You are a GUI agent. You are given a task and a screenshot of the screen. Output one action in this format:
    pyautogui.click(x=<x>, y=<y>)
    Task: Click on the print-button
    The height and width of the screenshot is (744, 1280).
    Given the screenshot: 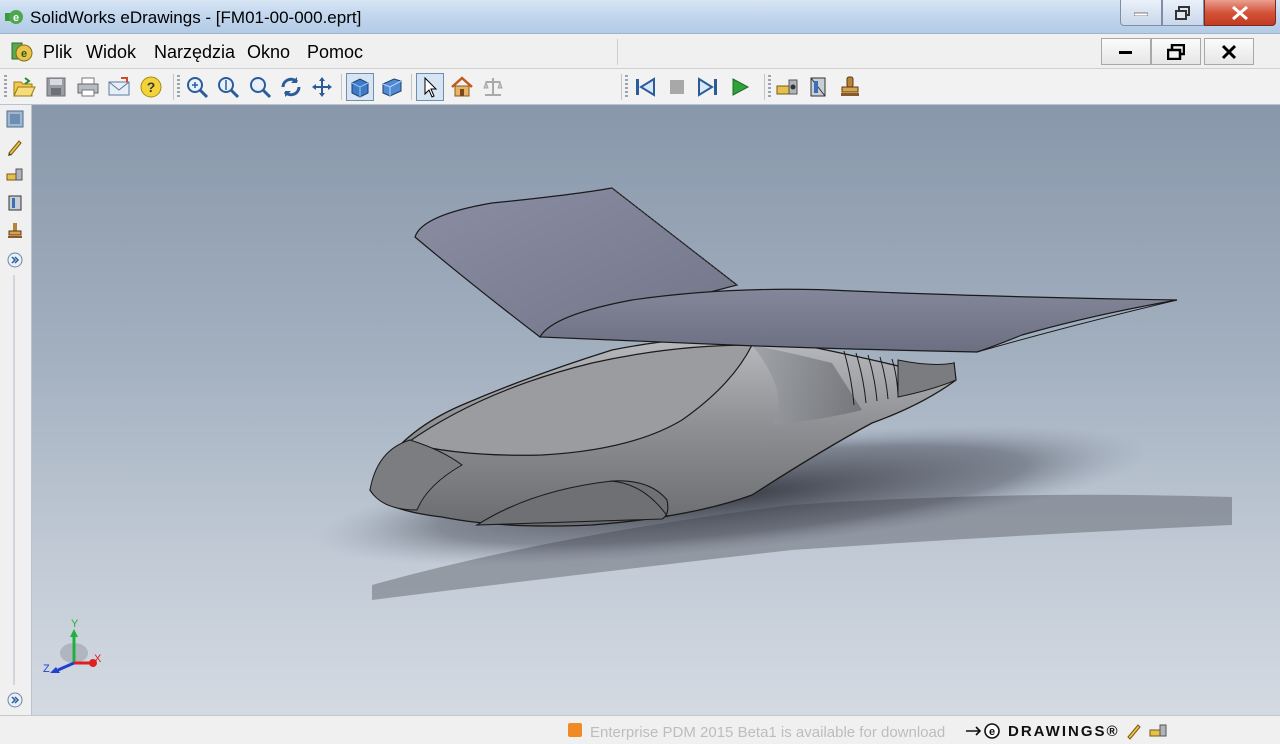 What is the action you would take?
    pyautogui.click(x=88, y=87)
    